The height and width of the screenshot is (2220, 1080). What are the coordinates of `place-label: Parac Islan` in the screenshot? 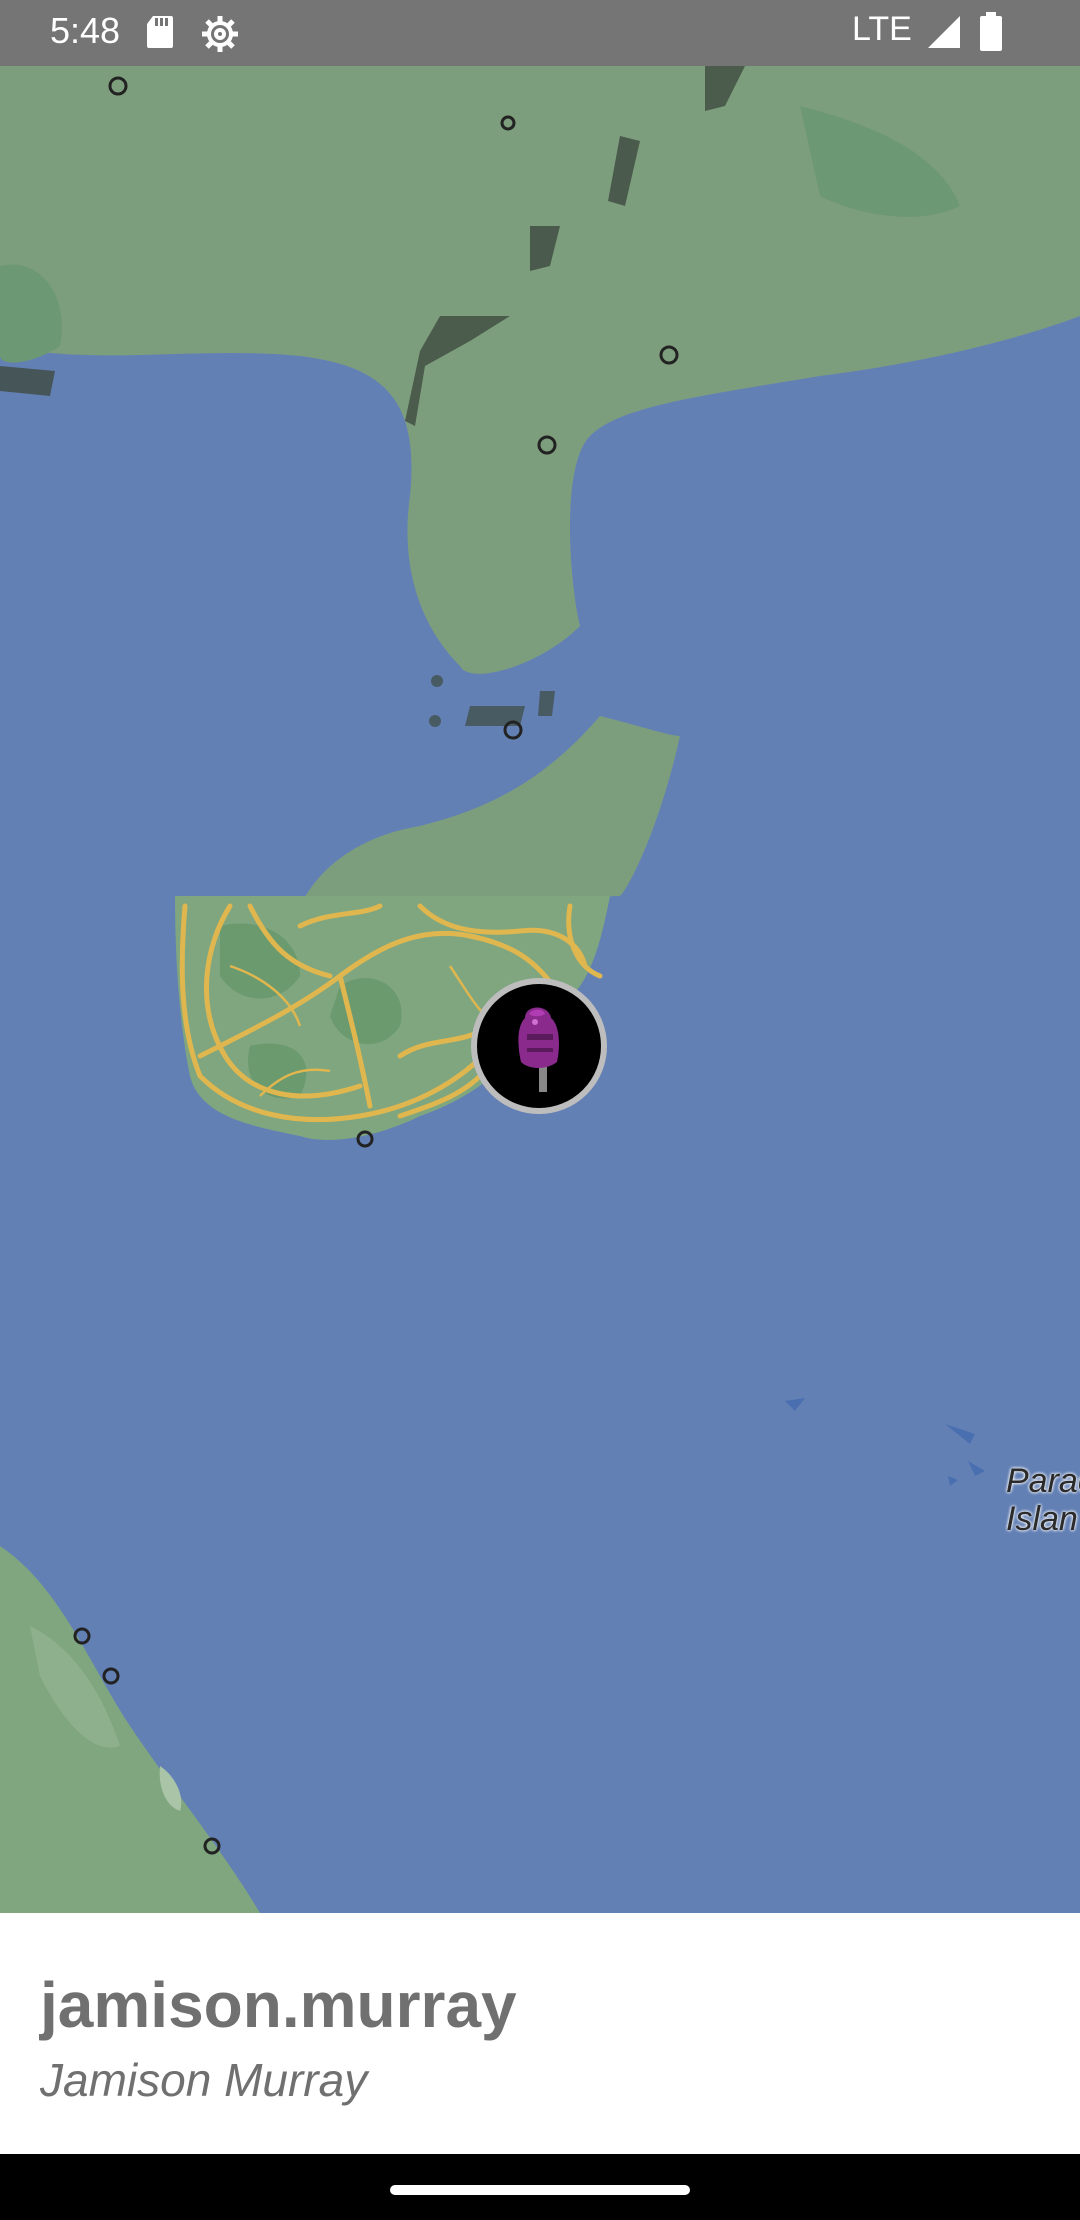 It's located at (1043, 1500).